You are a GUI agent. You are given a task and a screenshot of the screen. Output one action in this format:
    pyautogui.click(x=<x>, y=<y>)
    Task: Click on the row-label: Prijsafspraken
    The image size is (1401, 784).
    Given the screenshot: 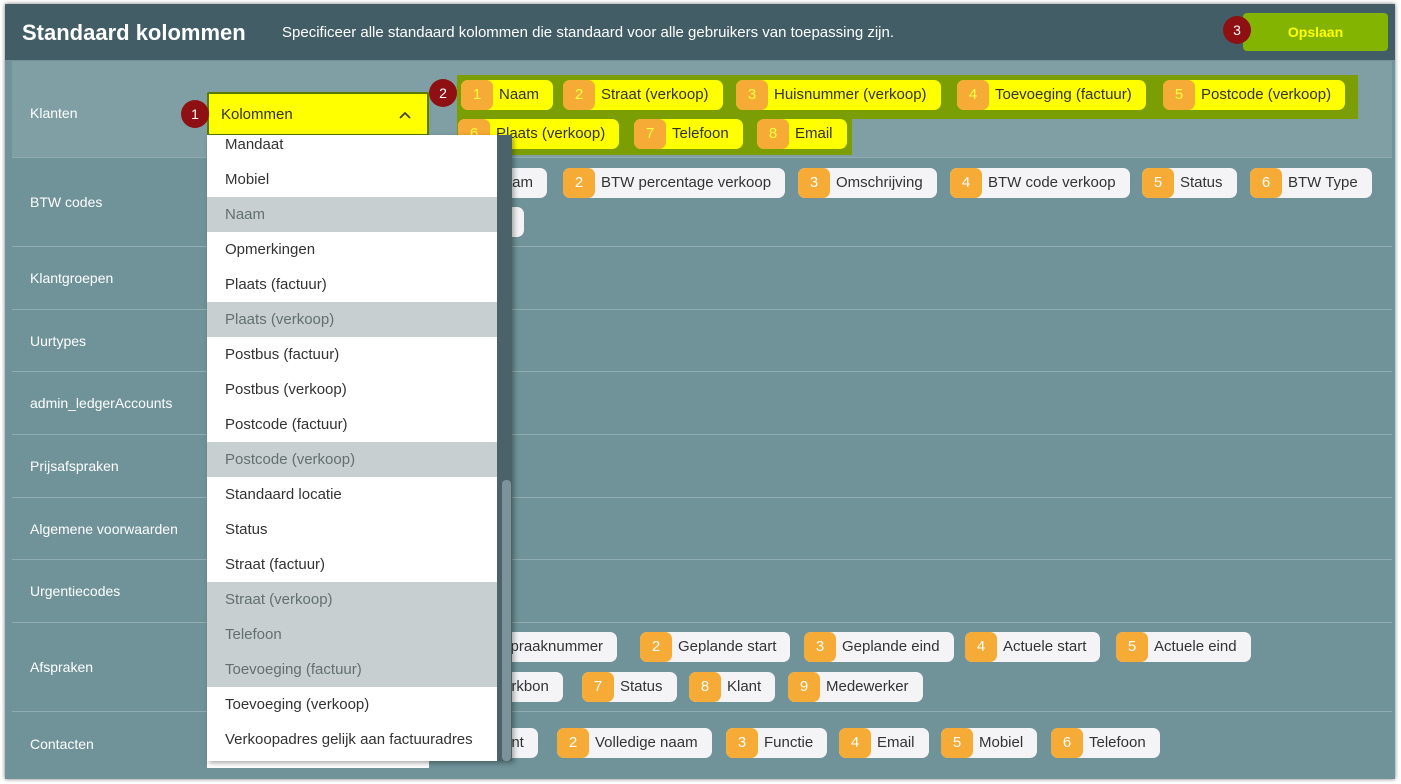 What is the action you would take?
    pyautogui.click(x=74, y=466)
    